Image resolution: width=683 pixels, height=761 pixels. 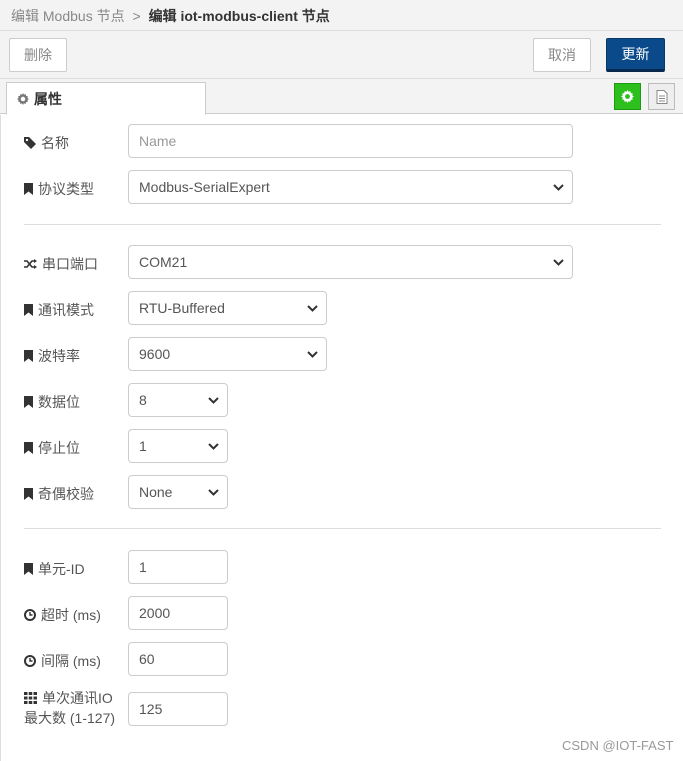 What do you see at coordinates (178, 446) in the screenshot?
I see `stop-bits-select: 1` at bounding box center [178, 446].